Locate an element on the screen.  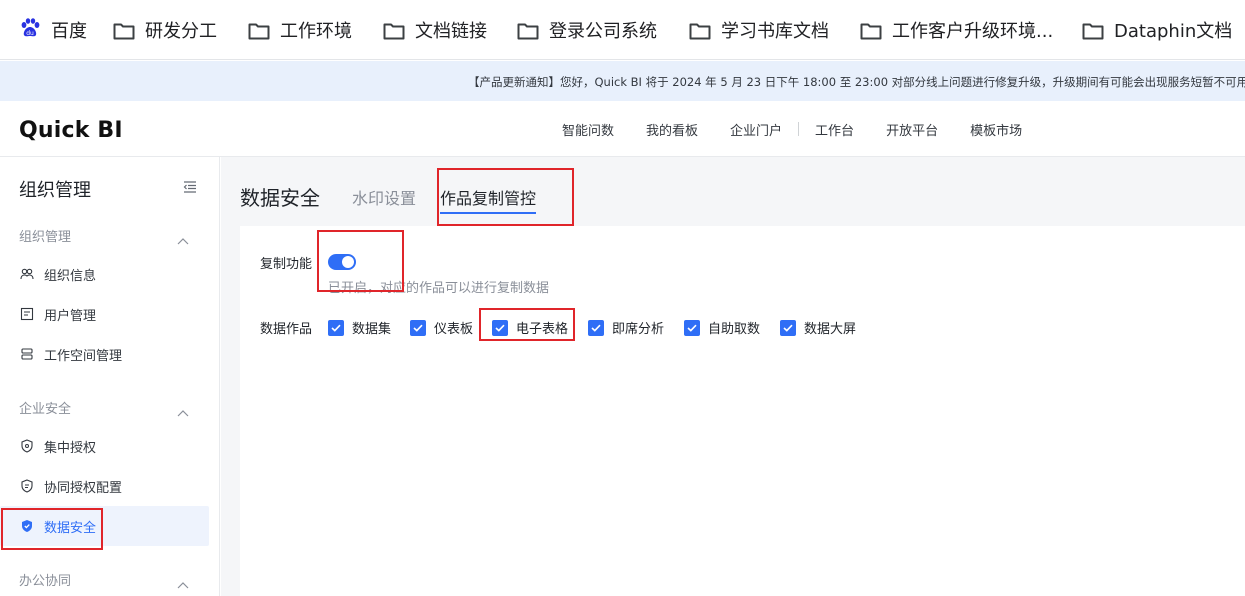
checkbox-label: 自助取数 is located at coordinates (734, 329).